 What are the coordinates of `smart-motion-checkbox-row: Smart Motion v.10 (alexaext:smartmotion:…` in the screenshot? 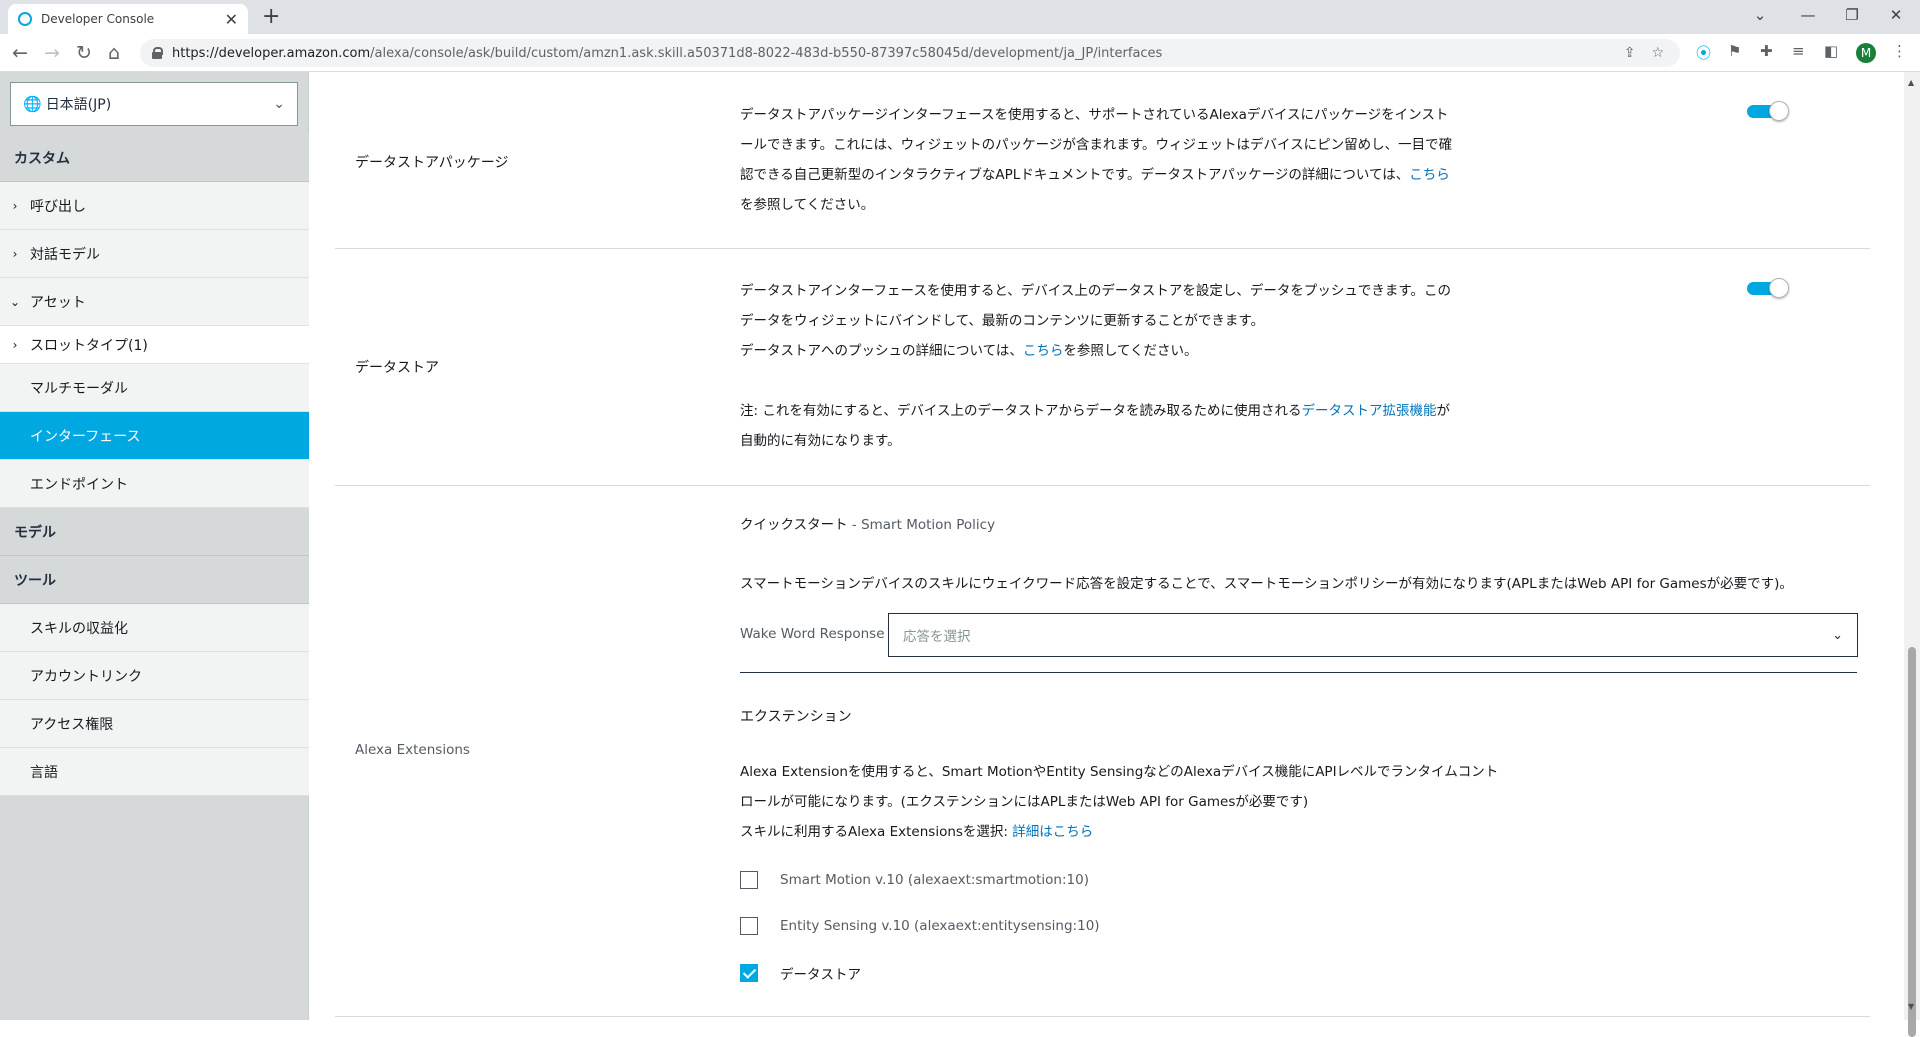 It's located at (914, 880).